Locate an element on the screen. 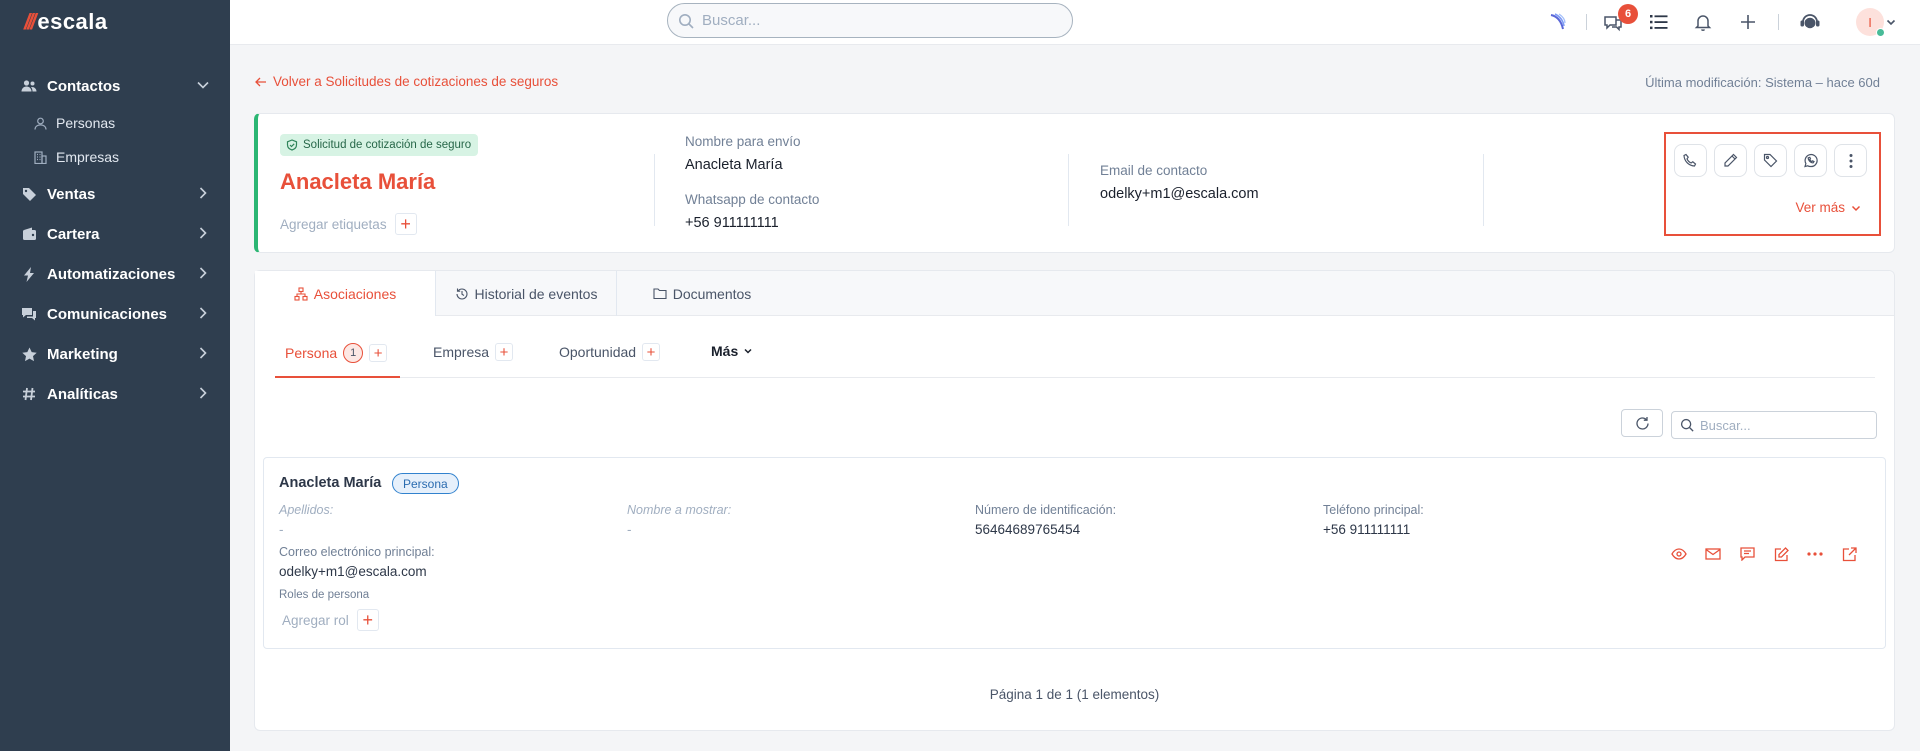  topbar: 6 I is located at coordinates (1075, 22).